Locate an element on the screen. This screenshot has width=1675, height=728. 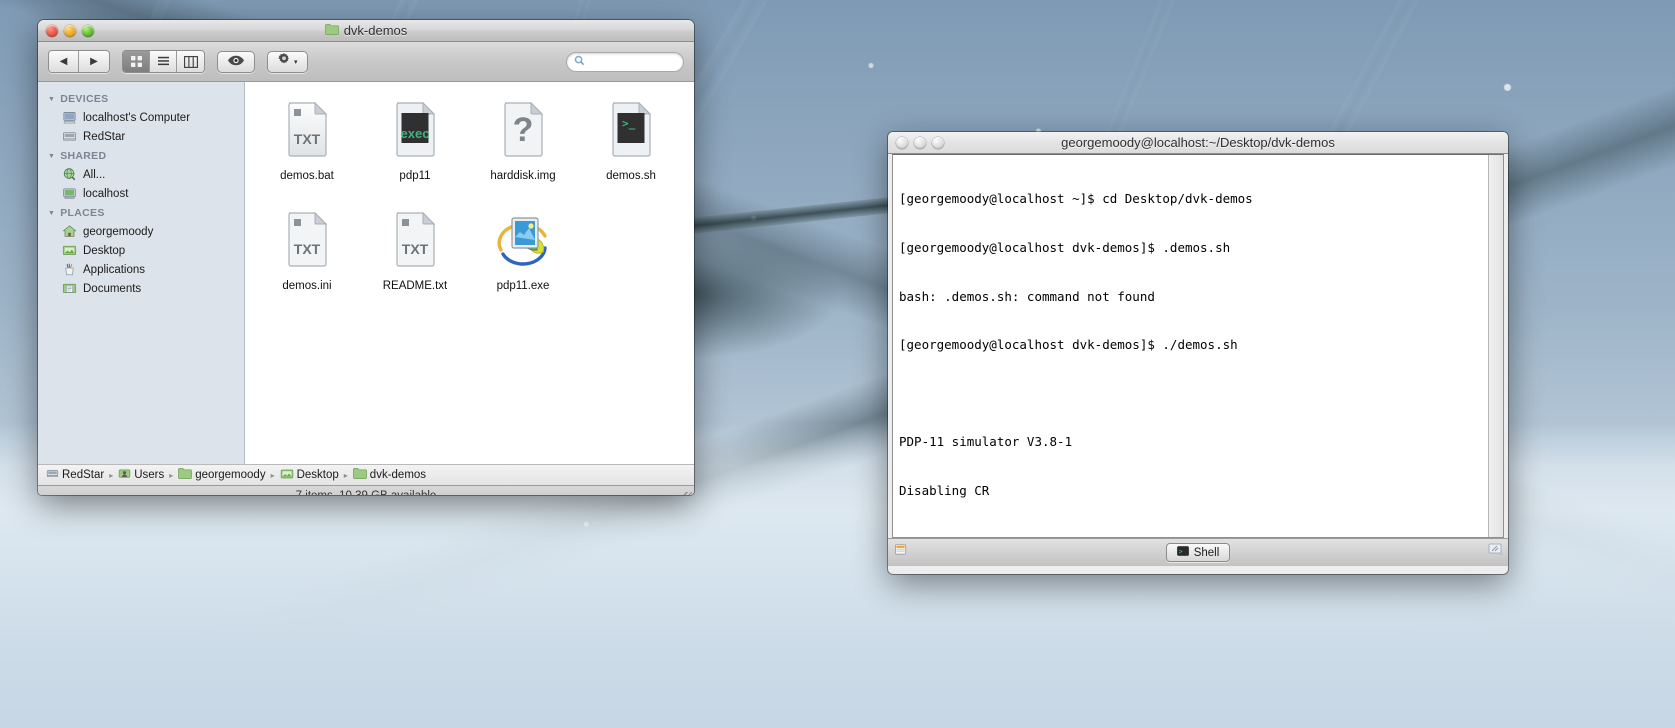
tab-shell: > Shell is located at coordinates (1198, 552).